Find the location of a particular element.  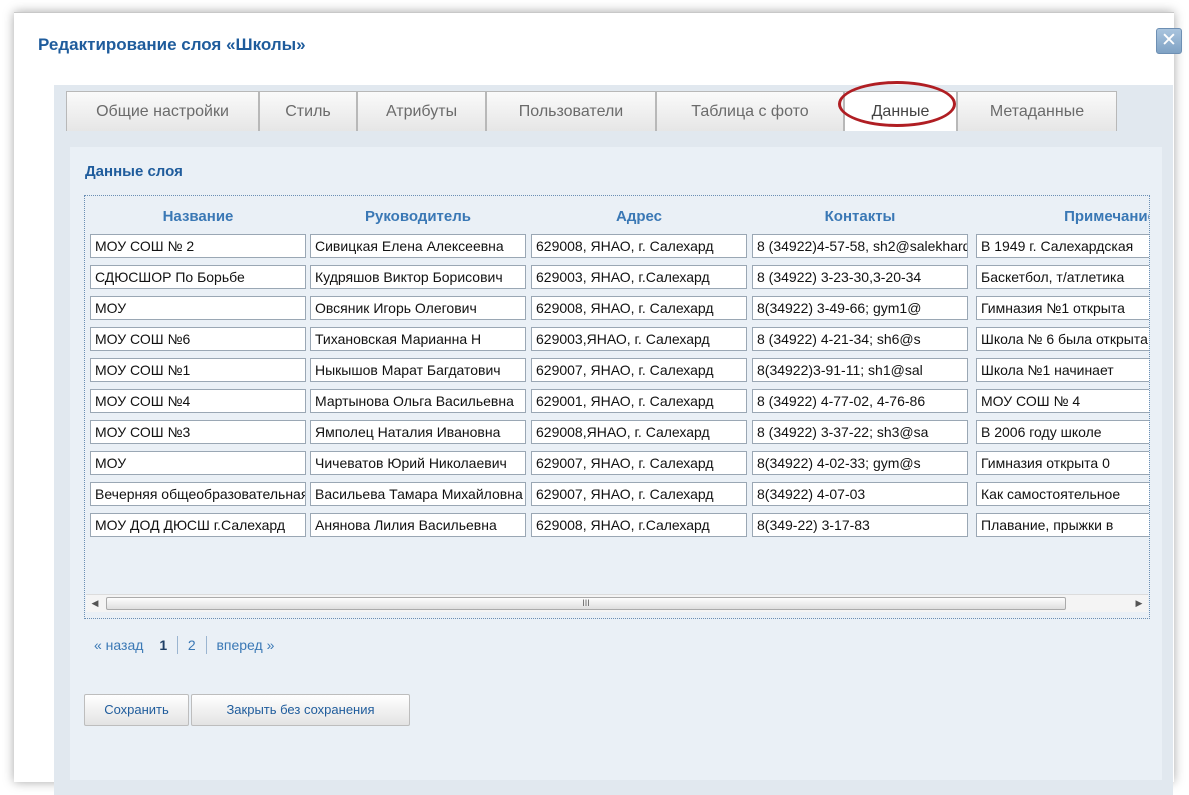

cell-name: МОУ СОШ № 2 is located at coordinates (198, 246).